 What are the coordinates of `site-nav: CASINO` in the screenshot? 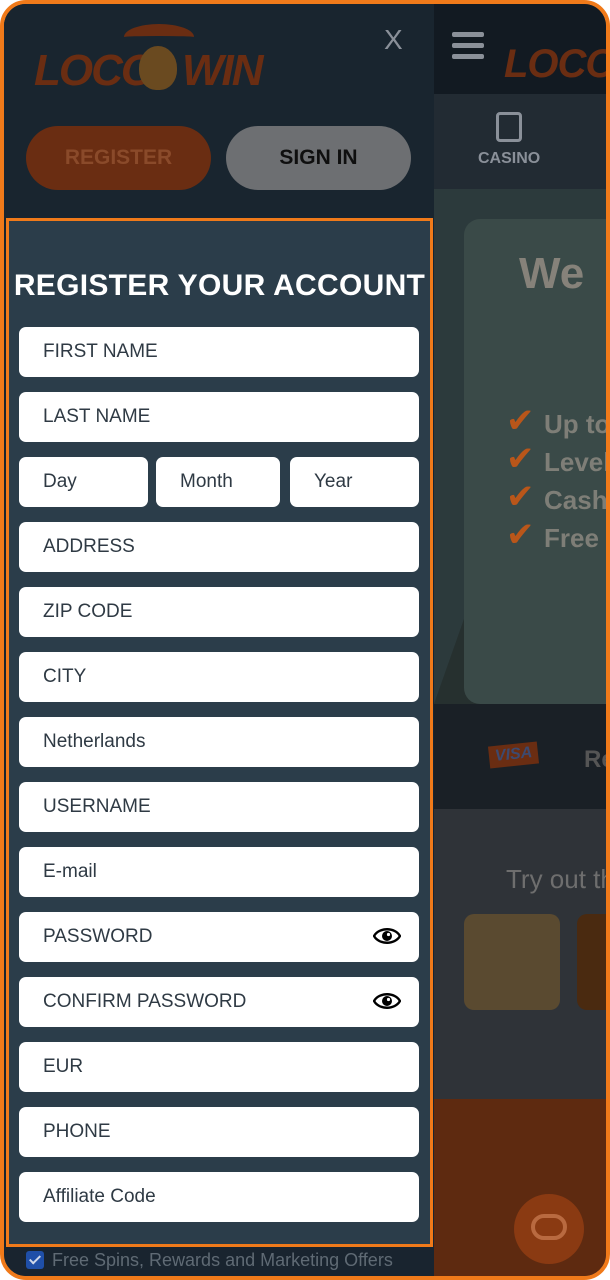 It's located at (520, 141).